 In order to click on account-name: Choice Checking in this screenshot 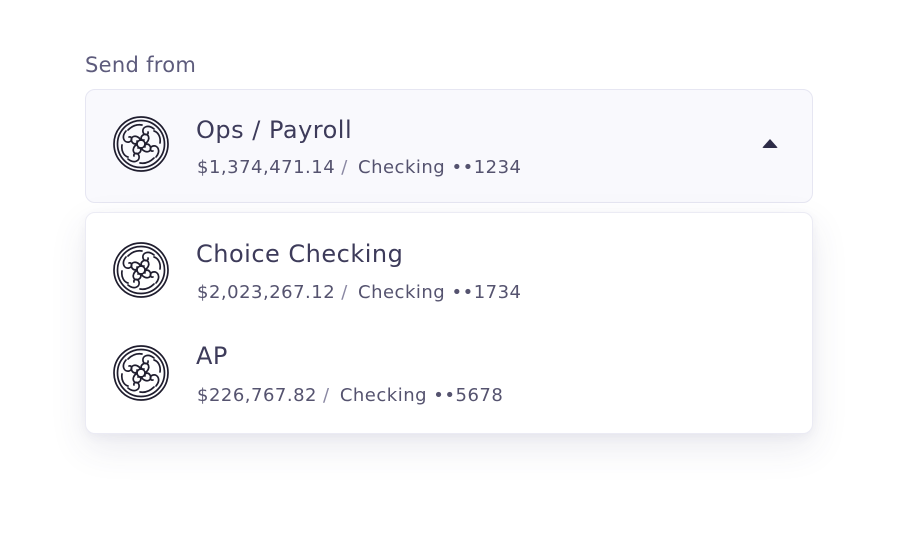, I will do `click(300, 254)`.